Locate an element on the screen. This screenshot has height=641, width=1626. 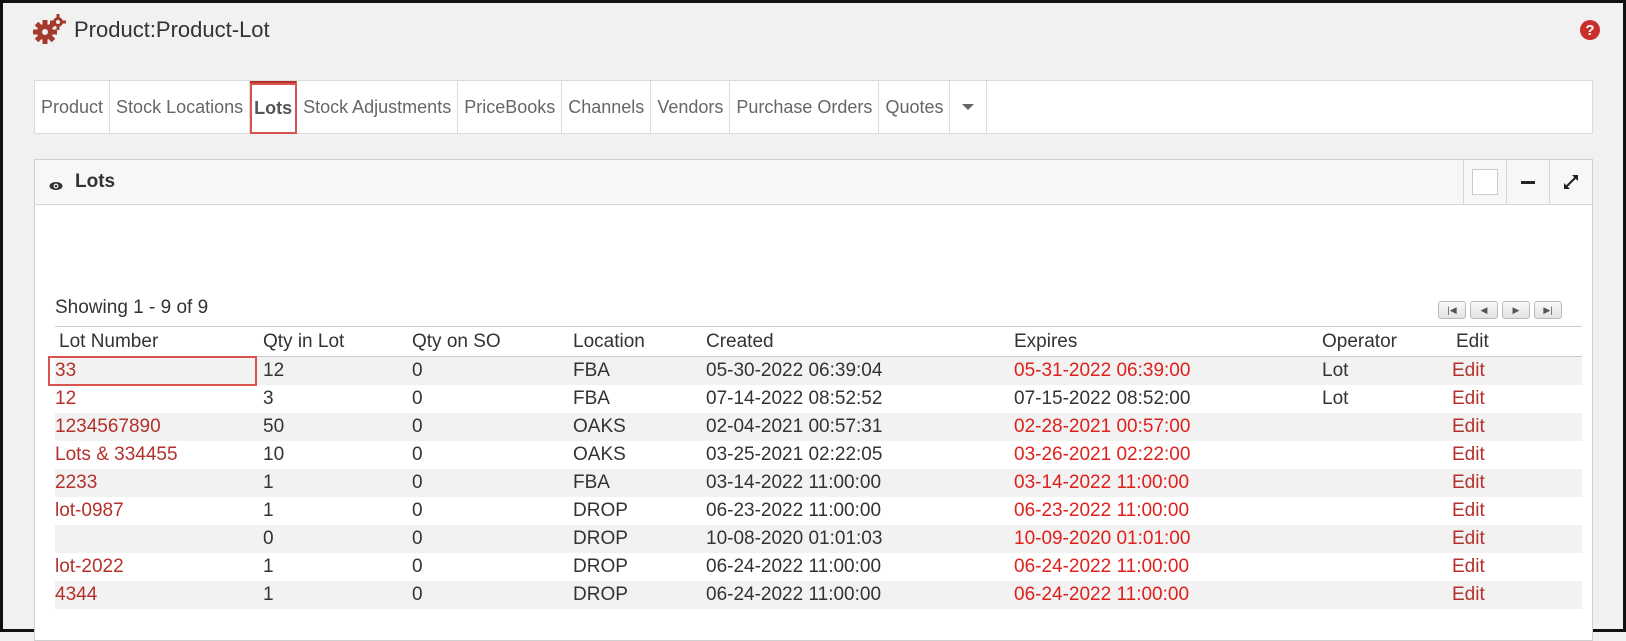
panel-header: Lots is located at coordinates (813, 182).